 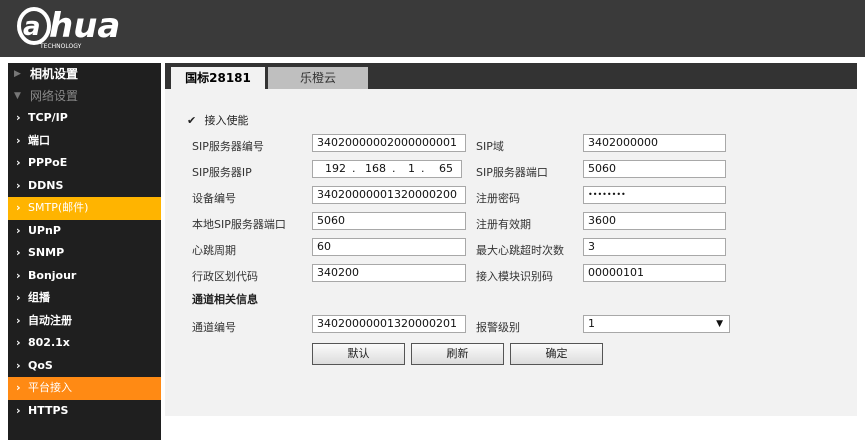 I want to click on region-code-input: 340200, so click(x=389, y=273).